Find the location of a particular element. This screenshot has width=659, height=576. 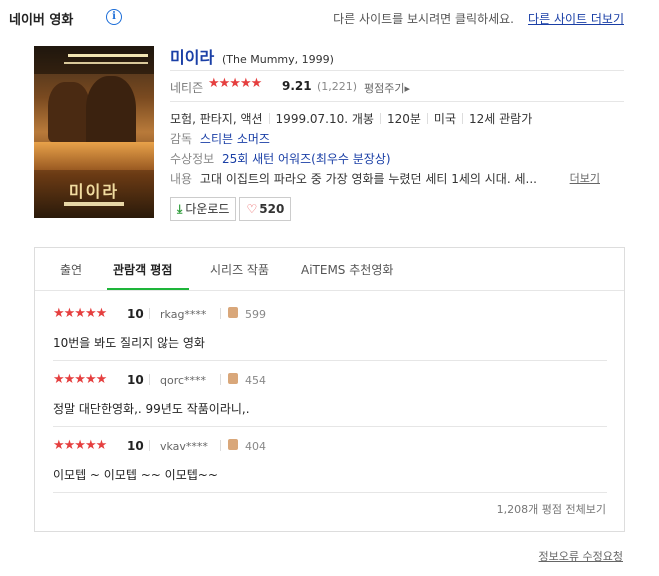

rating-count: (1,221) is located at coordinates (337, 86).